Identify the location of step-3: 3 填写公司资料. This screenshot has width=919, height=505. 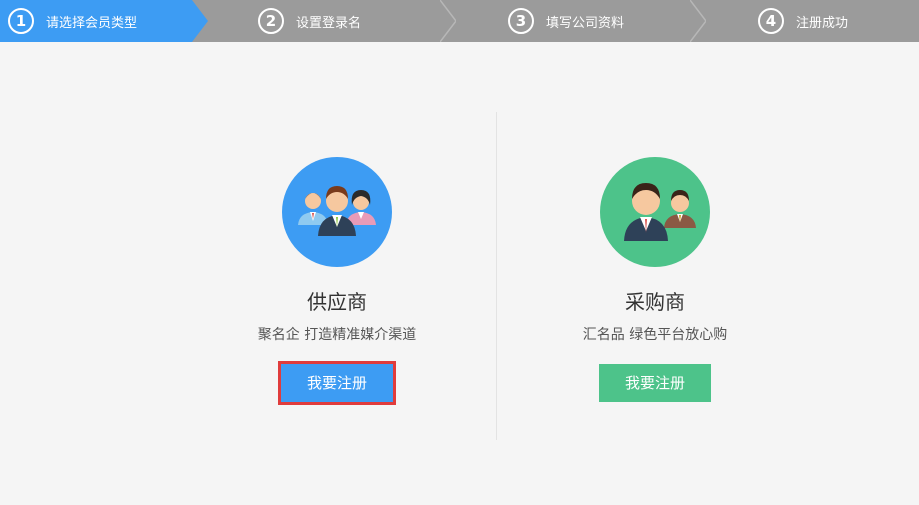
(566, 21).